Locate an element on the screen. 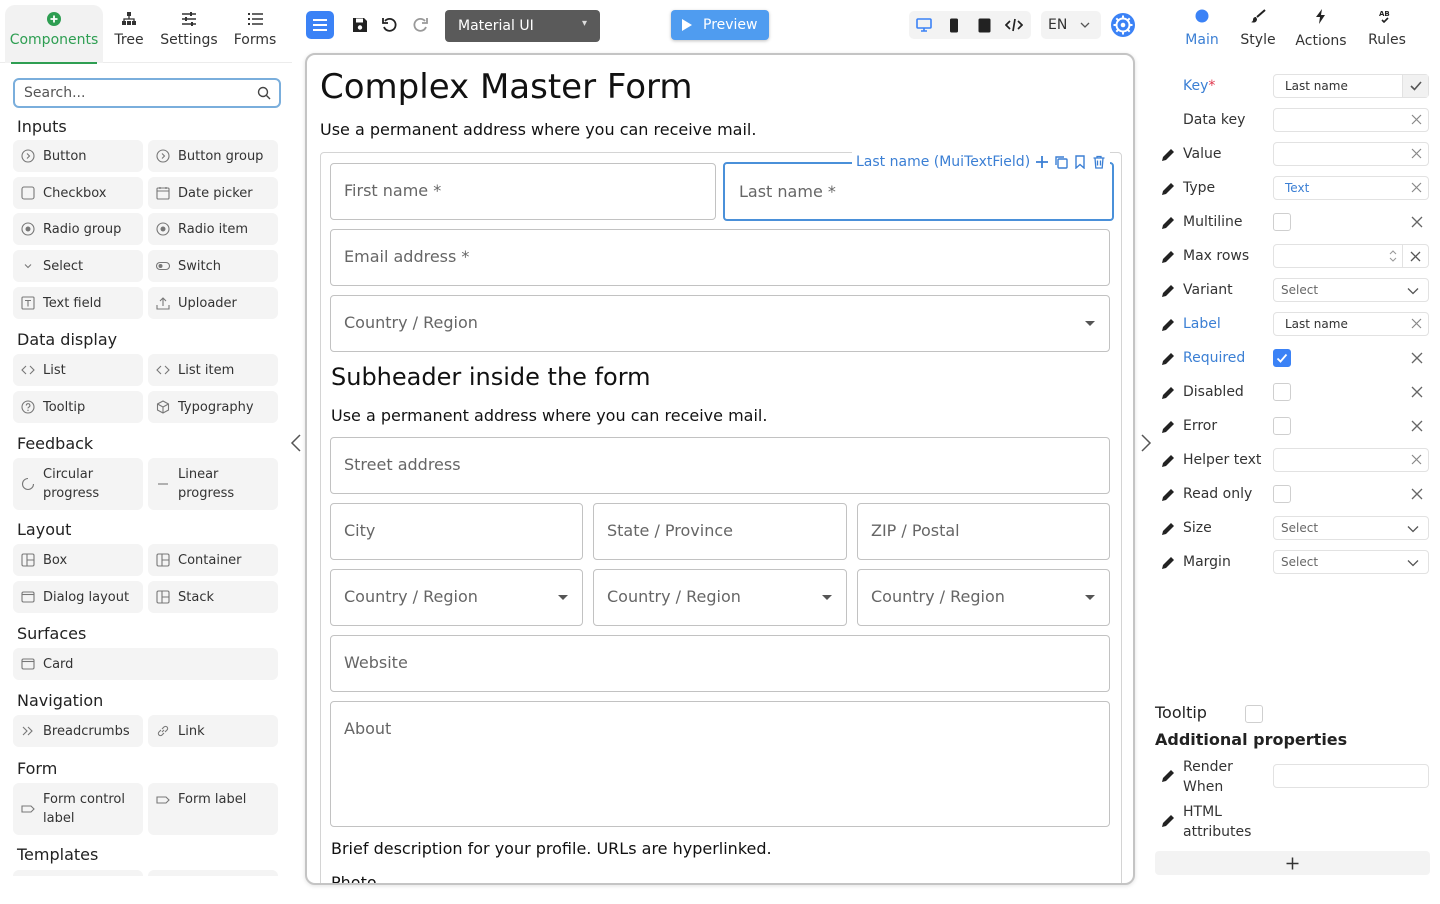 This screenshot has height=904, width=1440. disabled-checkbox is located at coordinates (1282, 392).